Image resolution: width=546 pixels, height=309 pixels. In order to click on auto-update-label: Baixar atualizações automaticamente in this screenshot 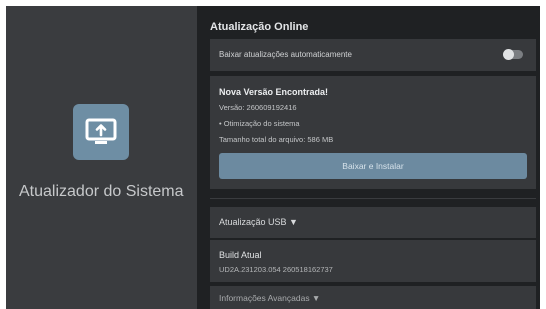, I will do `click(285, 54)`.